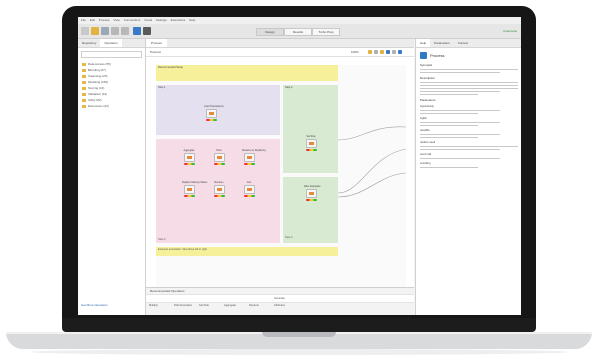  I want to click on param-name: send mail, so click(426, 154).